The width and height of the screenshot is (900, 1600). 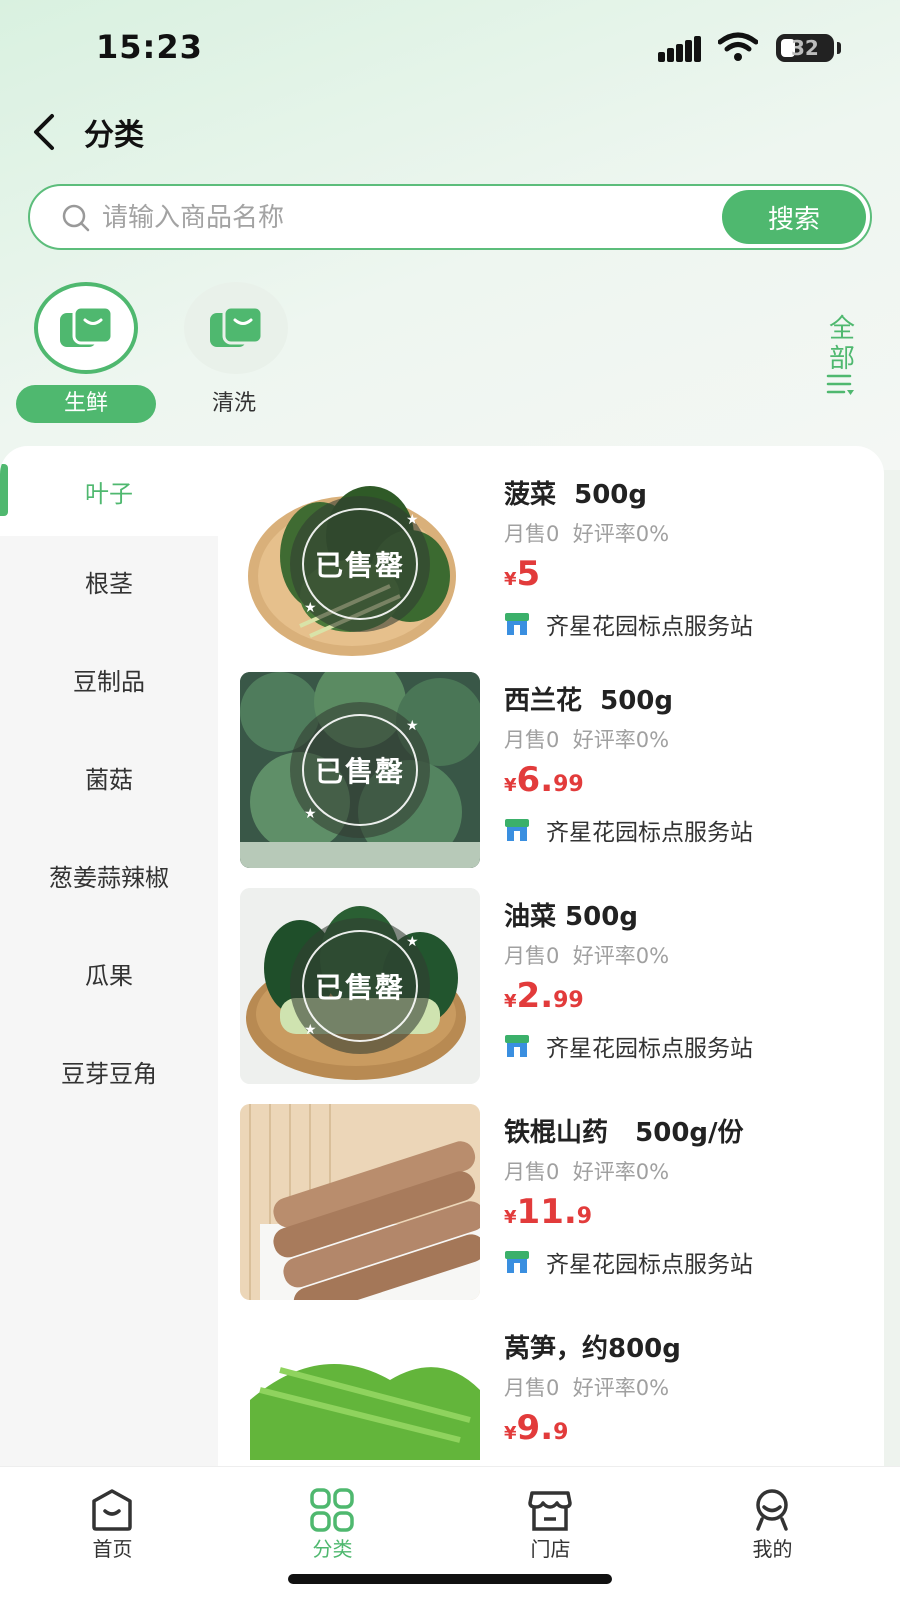 What do you see at coordinates (76, 218) in the screenshot?
I see `search-icon` at bounding box center [76, 218].